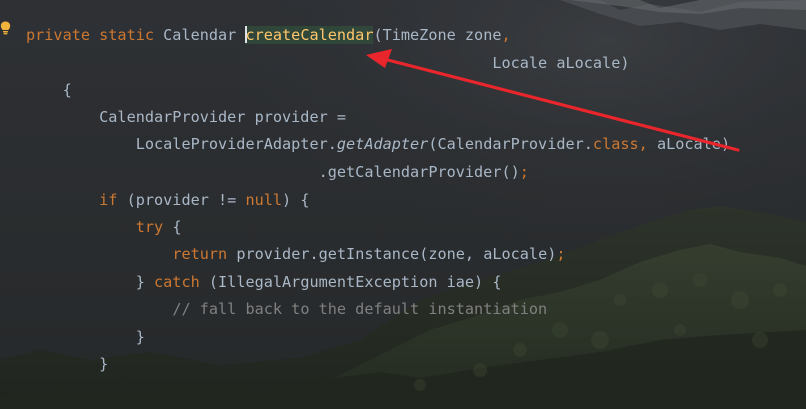 This screenshot has height=409, width=806. Describe the element at coordinates (154, 227) in the screenshot. I see `code-token: try` at that location.